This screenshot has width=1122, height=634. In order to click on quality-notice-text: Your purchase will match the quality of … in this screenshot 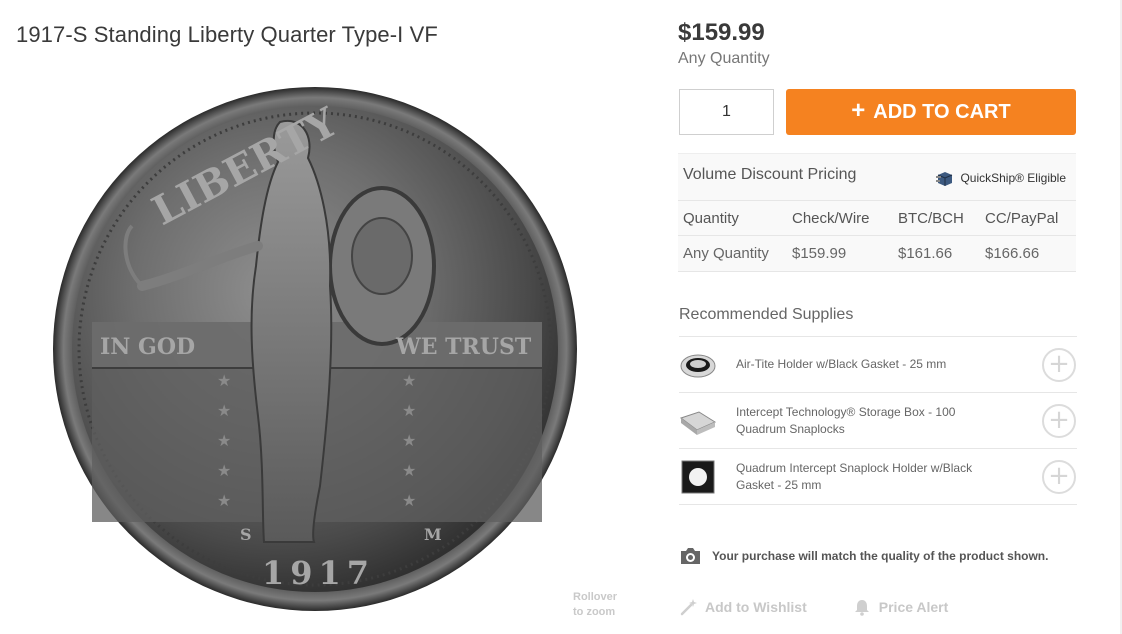, I will do `click(880, 556)`.